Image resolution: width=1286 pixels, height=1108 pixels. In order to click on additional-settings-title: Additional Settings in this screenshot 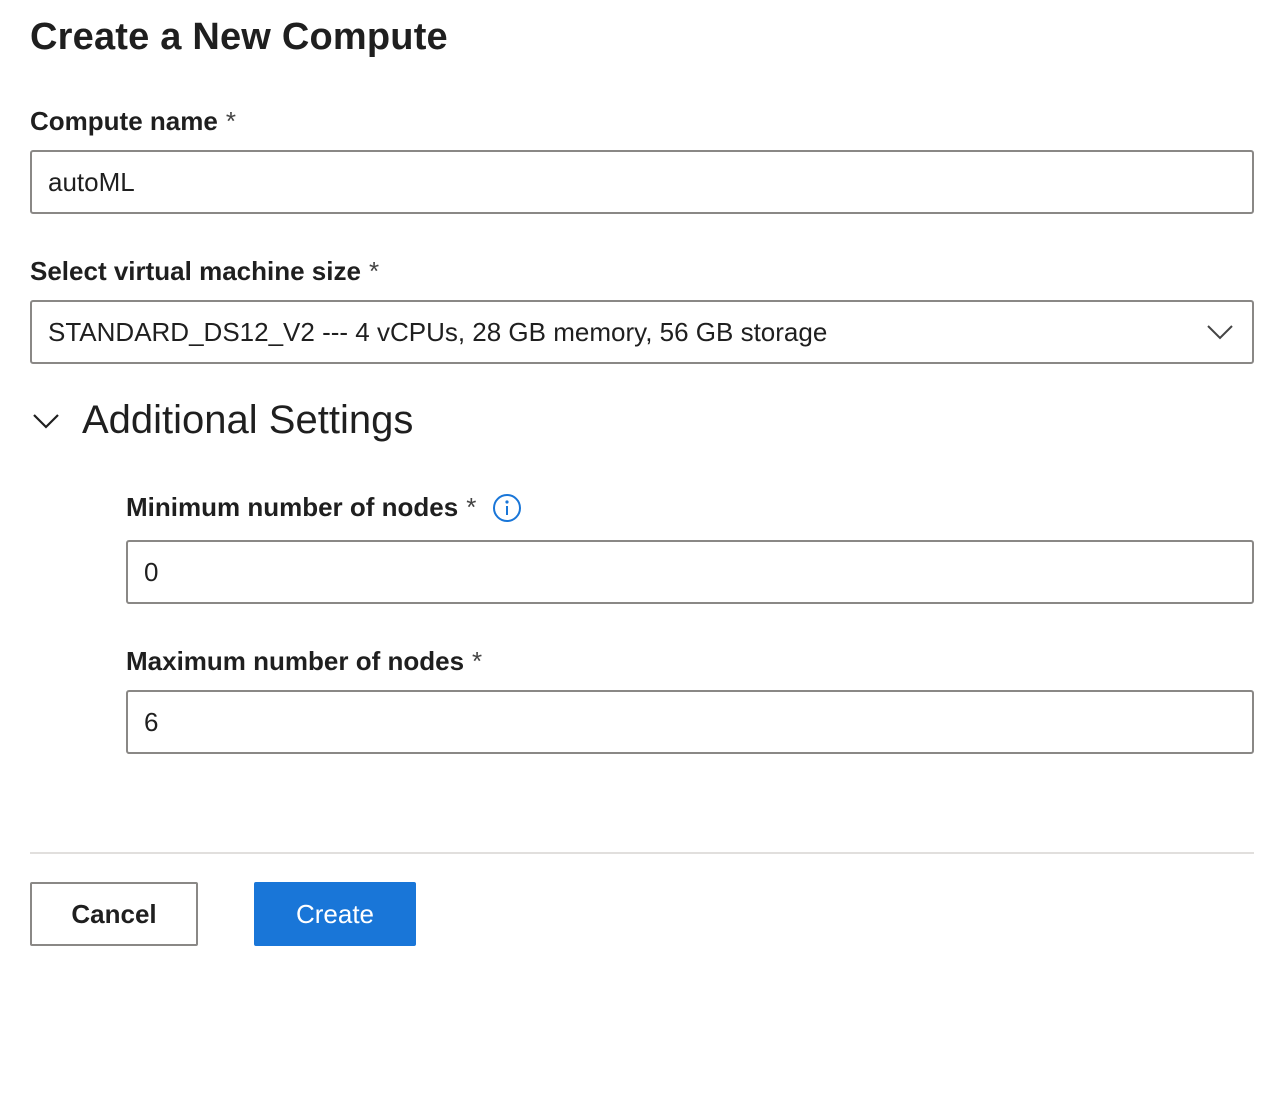, I will do `click(248, 420)`.